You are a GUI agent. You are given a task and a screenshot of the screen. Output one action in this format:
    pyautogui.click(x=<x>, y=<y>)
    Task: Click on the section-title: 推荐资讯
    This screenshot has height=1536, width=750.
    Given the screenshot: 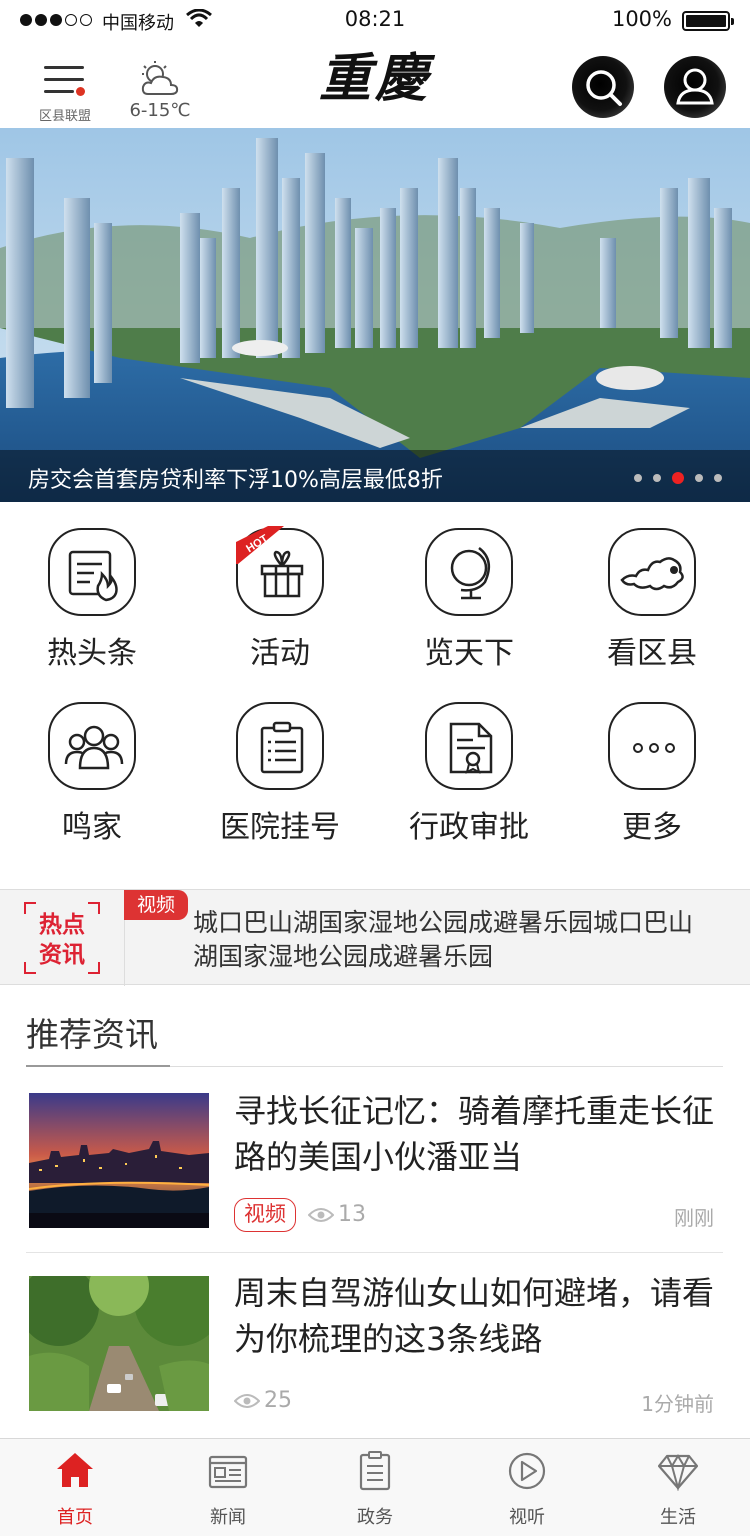 What is the action you would take?
    pyautogui.click(x=92, y=1034)
    